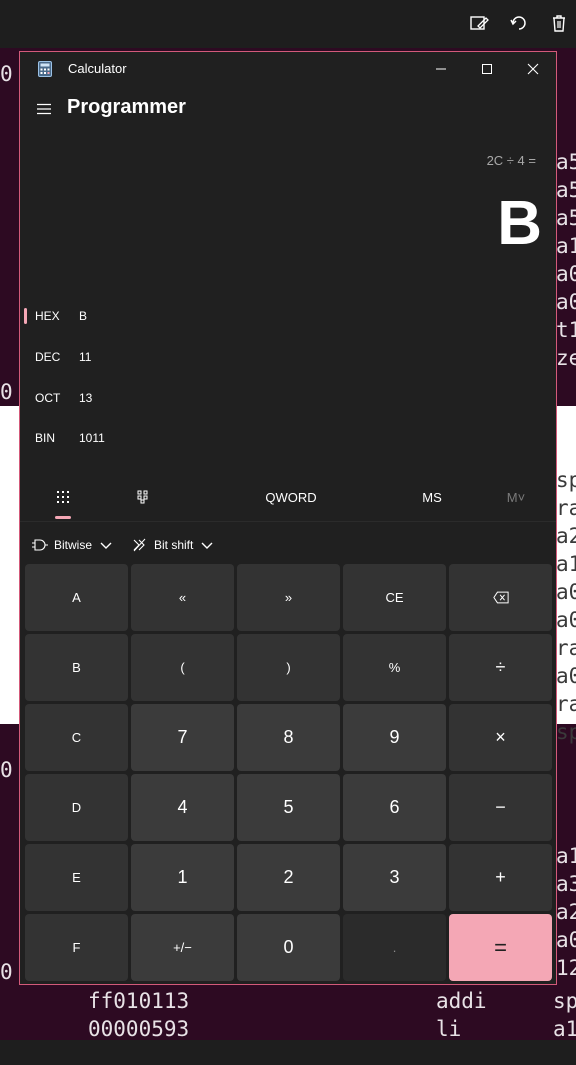 This screenshot has width=576, height=1065. What do you see at coordinates (288, 24) in the screenshot?
I see `host-toolbar` at bounding box center [288, 24].